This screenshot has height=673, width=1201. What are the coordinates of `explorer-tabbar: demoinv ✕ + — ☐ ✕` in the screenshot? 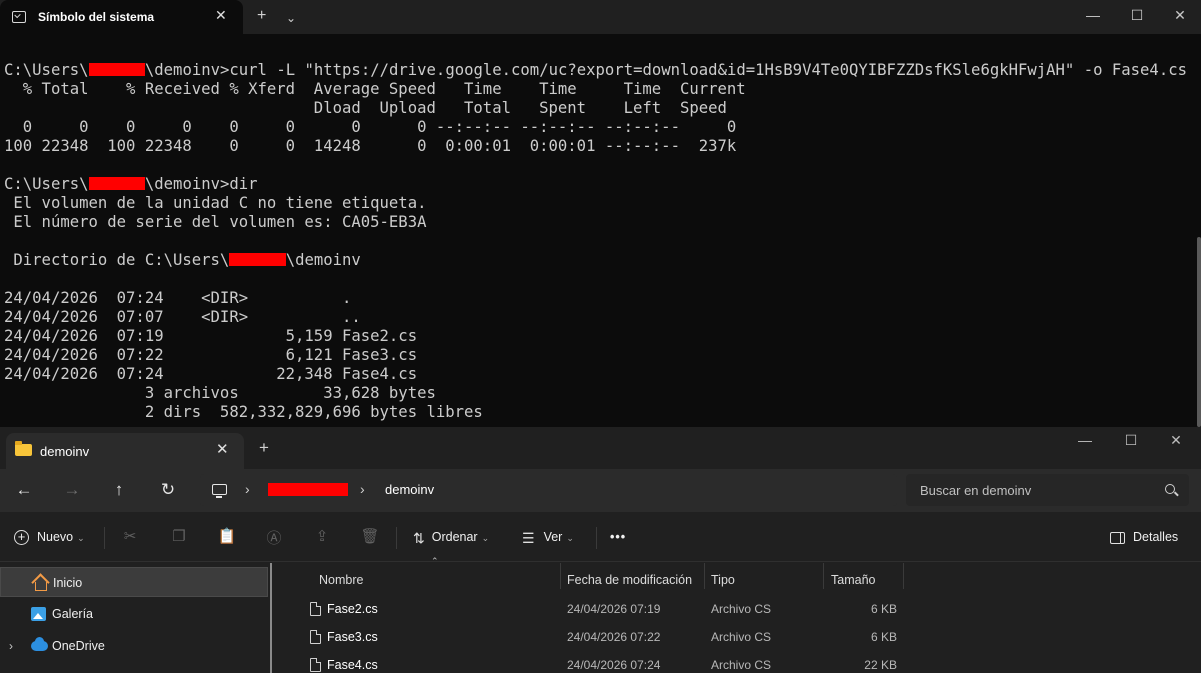 It's located at (600, 448).